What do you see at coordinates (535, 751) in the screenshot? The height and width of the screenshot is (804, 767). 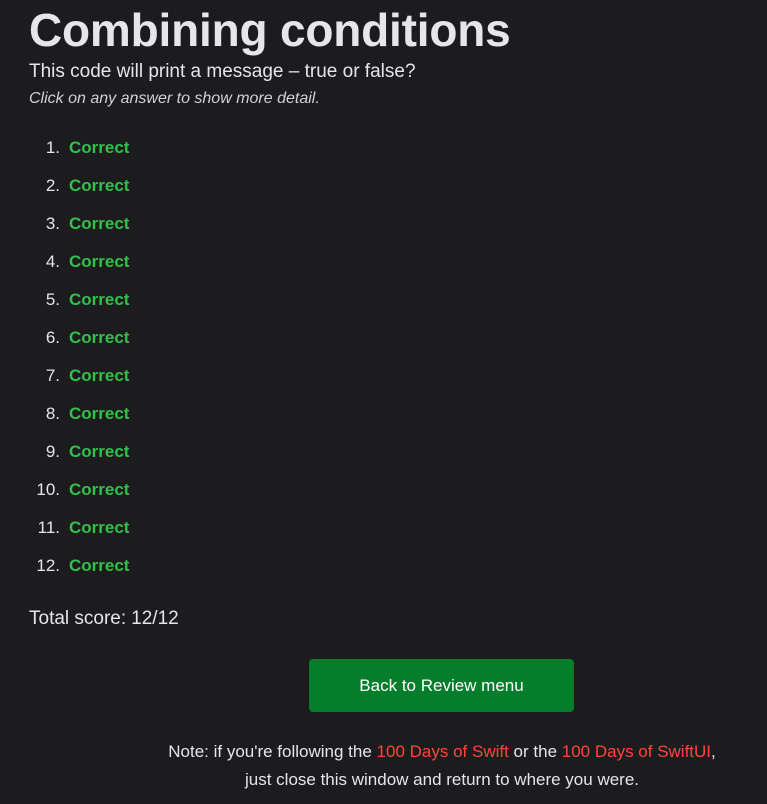 I see `note-middle: or the` at bounding box center [535, 751].